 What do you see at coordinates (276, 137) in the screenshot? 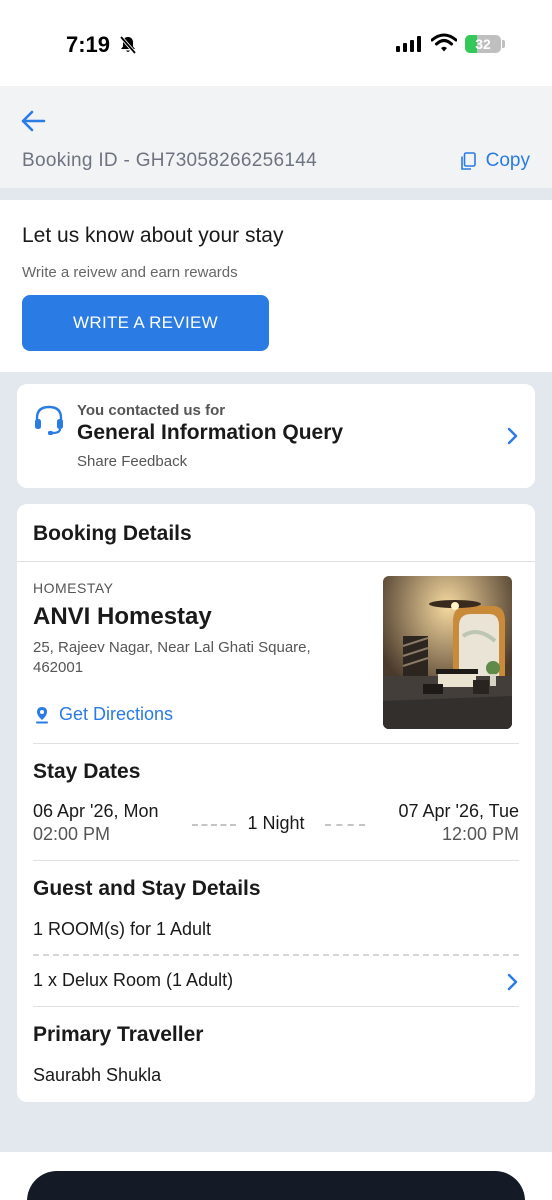
I see `header: Booking ID - GH73058266256144 Copy` at bounding box center [276, 137].